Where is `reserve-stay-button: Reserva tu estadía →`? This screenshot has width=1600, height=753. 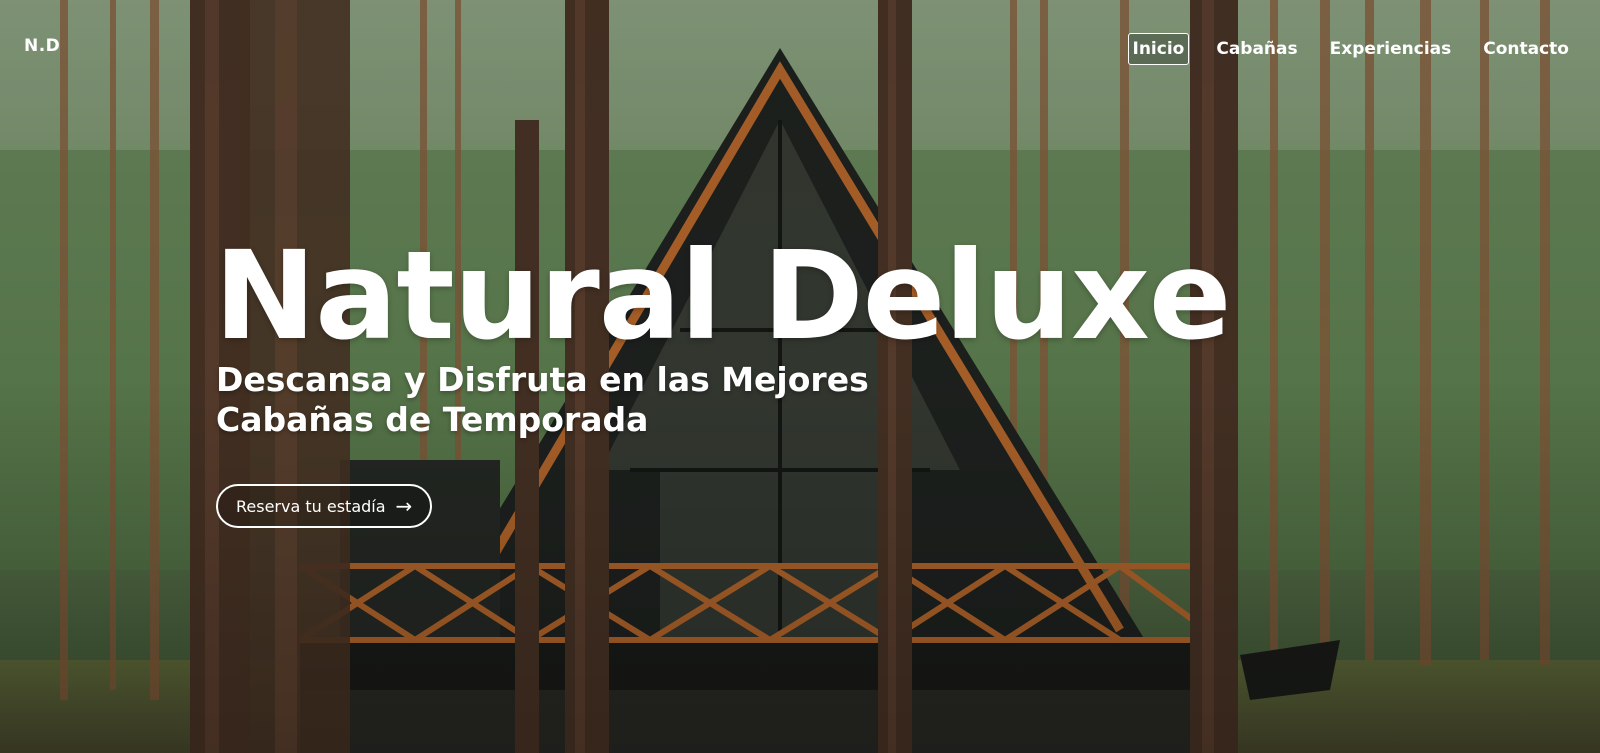
reserve-stay-button: Reserva tu estadía → is located at coordinates (324, 506).